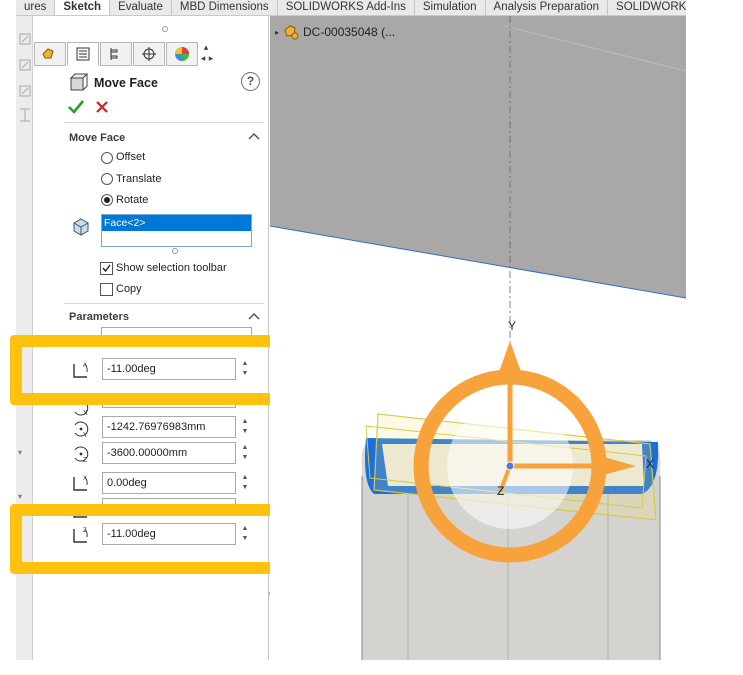 This screenshot has width=743, height=675. What do you see at coordinates (250, 81) in the screenshot?
I see `question-icon: ?` at bounding box center [250, 81].